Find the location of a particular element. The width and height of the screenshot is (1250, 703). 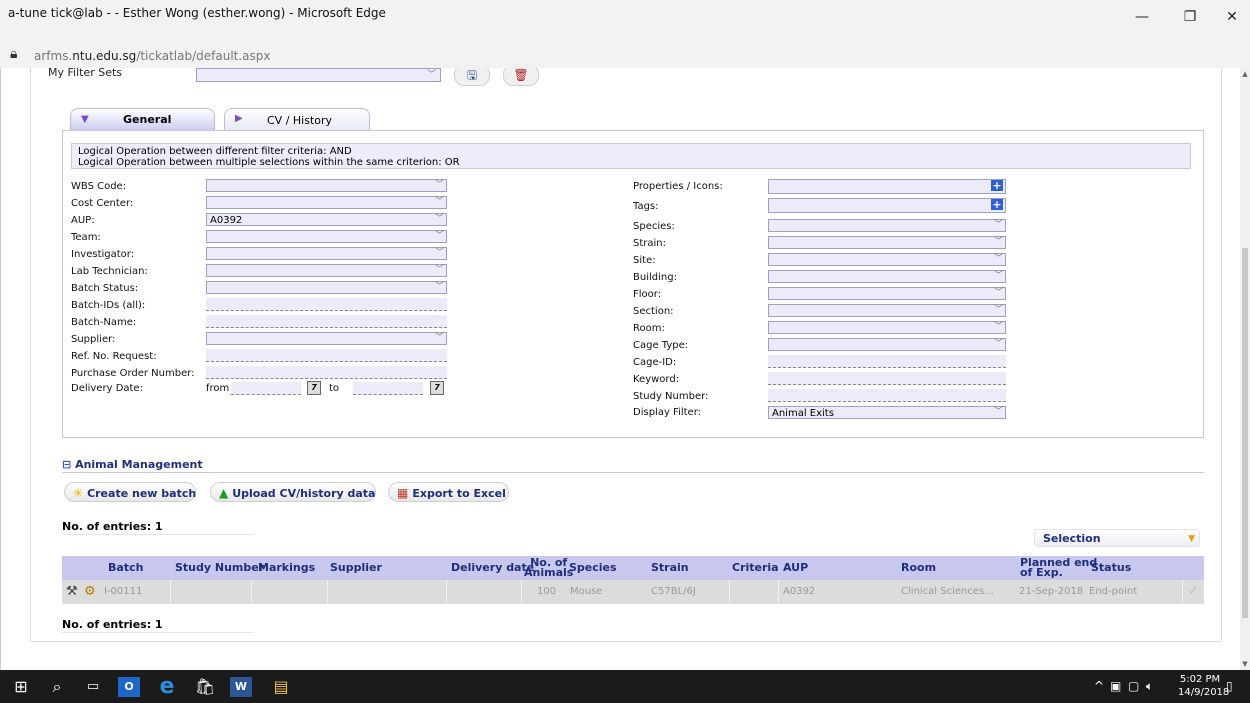

site-select: ﹀ is located at coordinates (887, 259).